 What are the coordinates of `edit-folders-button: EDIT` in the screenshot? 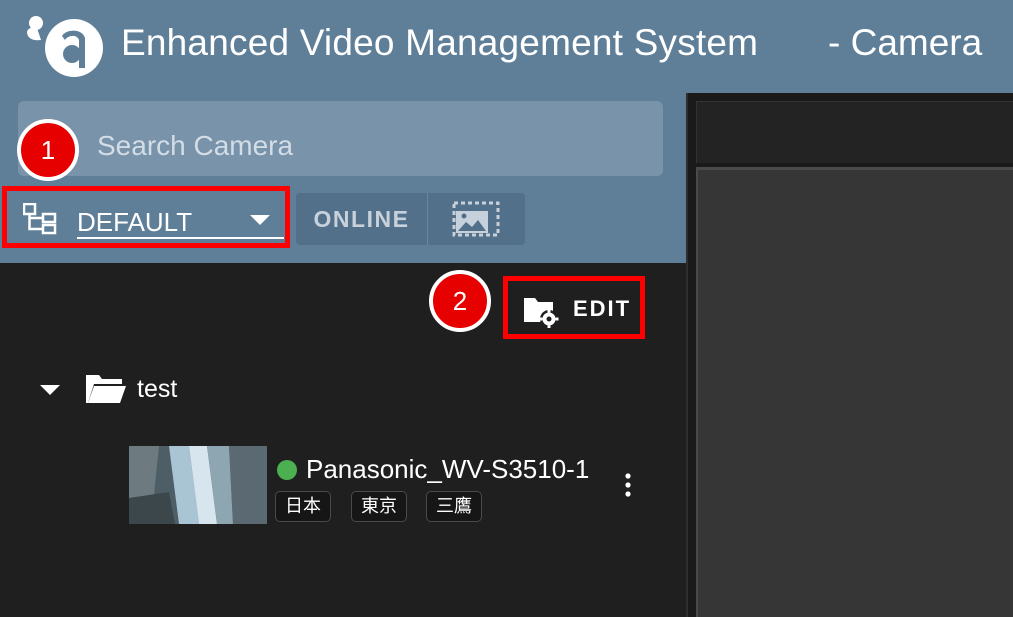 It's located at (574, 307).